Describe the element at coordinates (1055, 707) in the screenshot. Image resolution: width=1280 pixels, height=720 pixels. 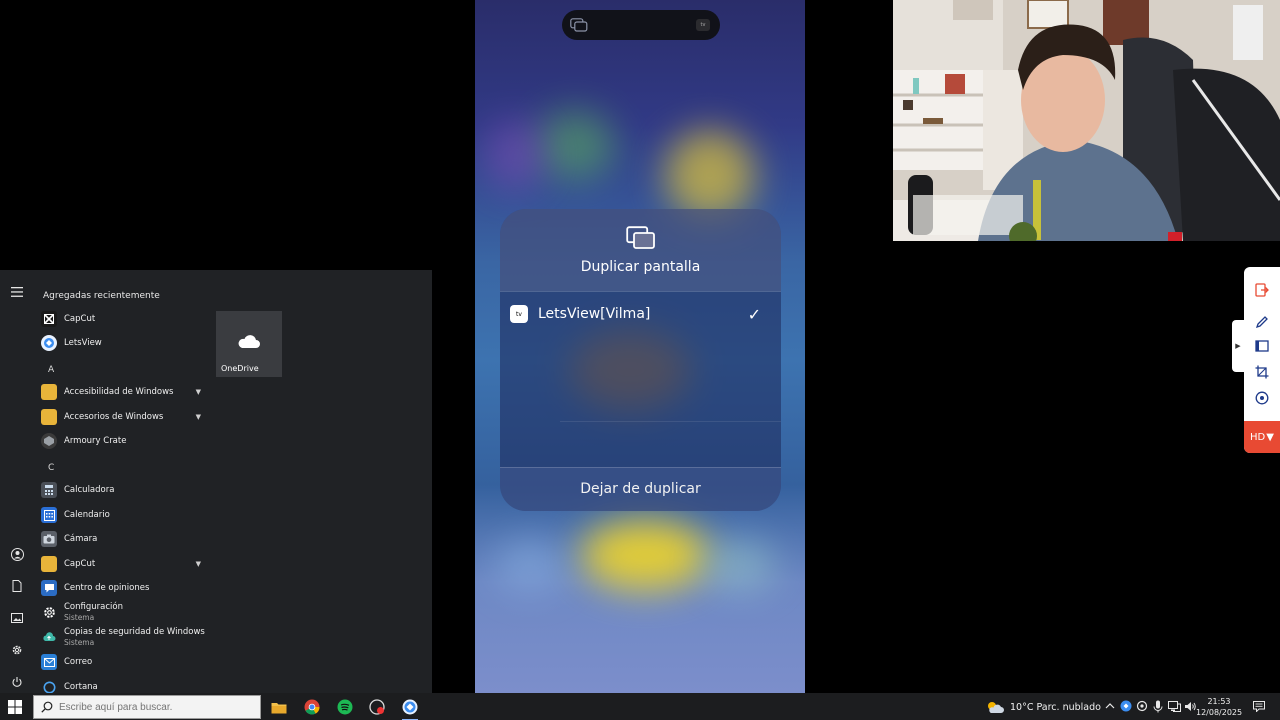
I see `weather-text: 10°C Parc. nublado` at that location.